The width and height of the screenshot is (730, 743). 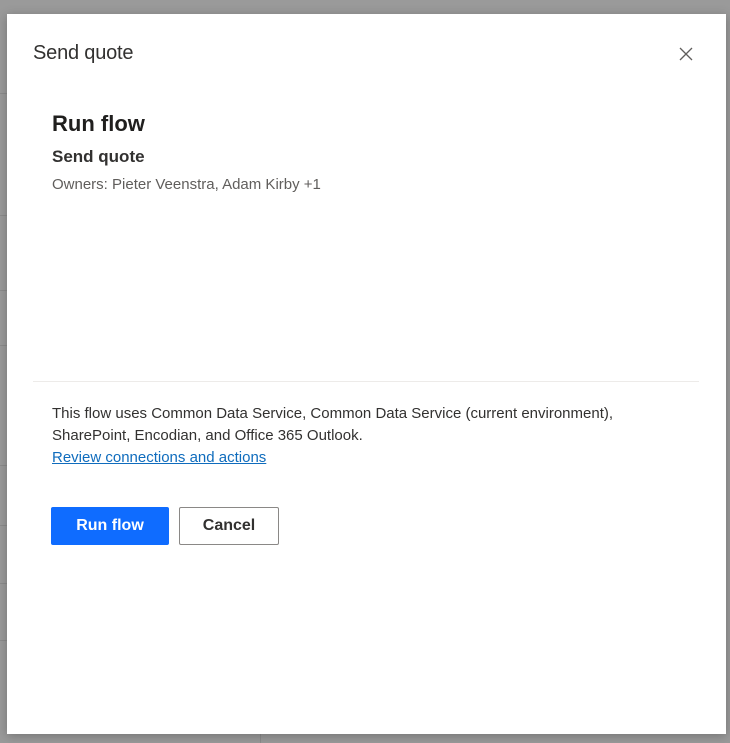 I want to click on flow-name: Send quote, so click(x=98, y=156).